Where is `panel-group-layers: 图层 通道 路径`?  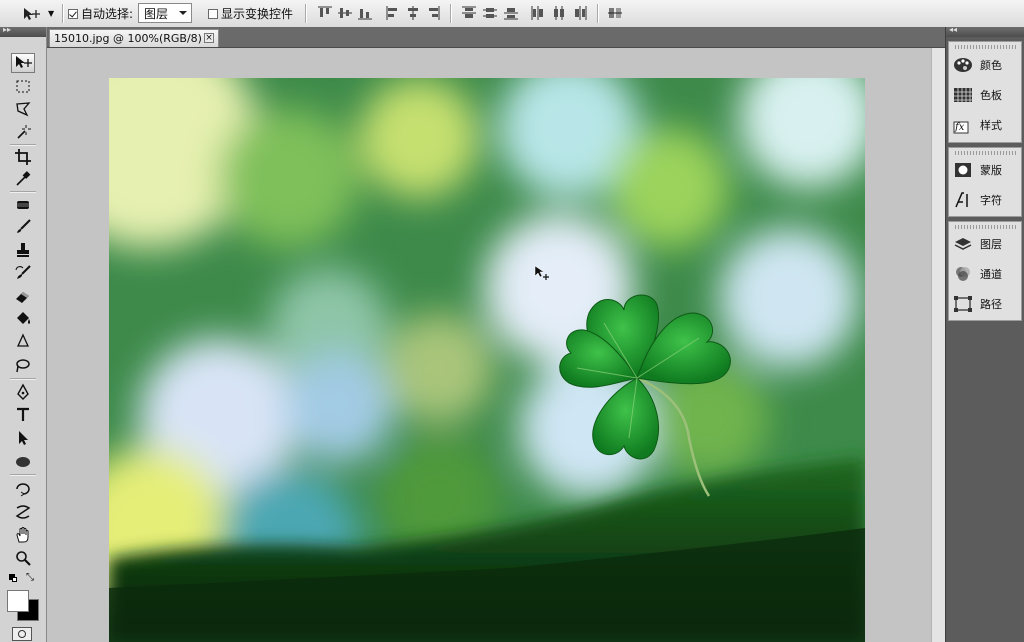 panel-group-layers: 图层 通道 路径 is located at coordinates (985, 271).